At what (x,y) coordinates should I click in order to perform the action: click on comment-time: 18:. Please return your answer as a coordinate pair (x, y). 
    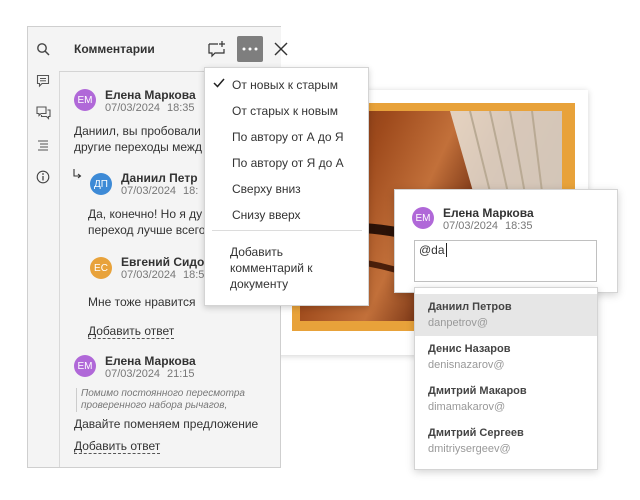
    Looking at the image, I should click on (191, 191).